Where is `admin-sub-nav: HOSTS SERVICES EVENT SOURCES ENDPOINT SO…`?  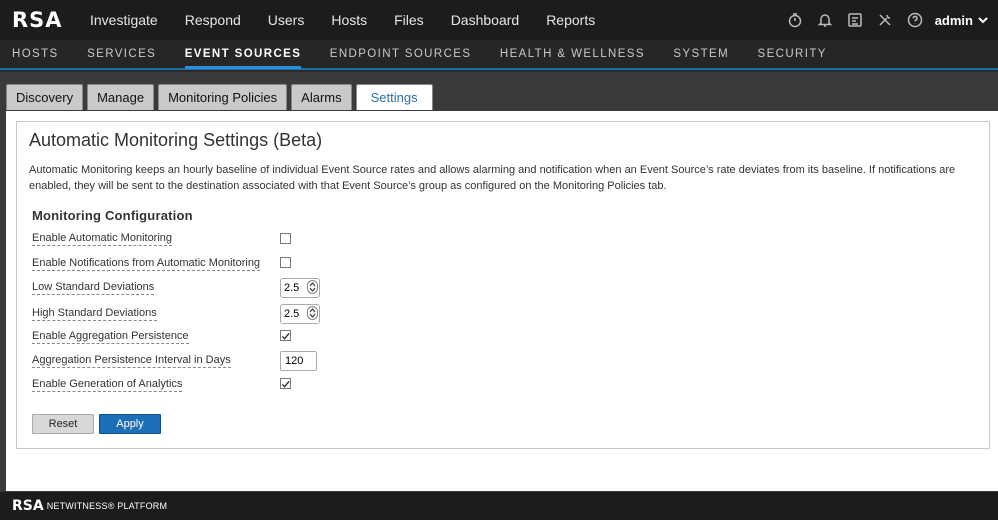
admin-sub-nav: HOSTS SERVICES EVENT SOURCES ENDPOINT SO… is located at coordinates (499, 55).